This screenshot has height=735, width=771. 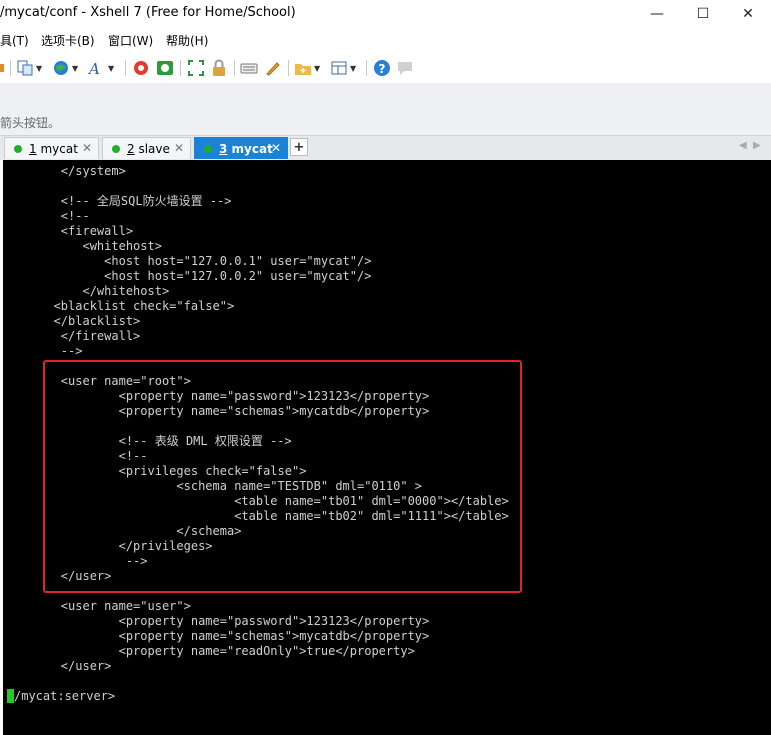 What do you see at coordinates (219, 68) in the screenshot?
I see `lock-icon` at bounding box center [219, 68].